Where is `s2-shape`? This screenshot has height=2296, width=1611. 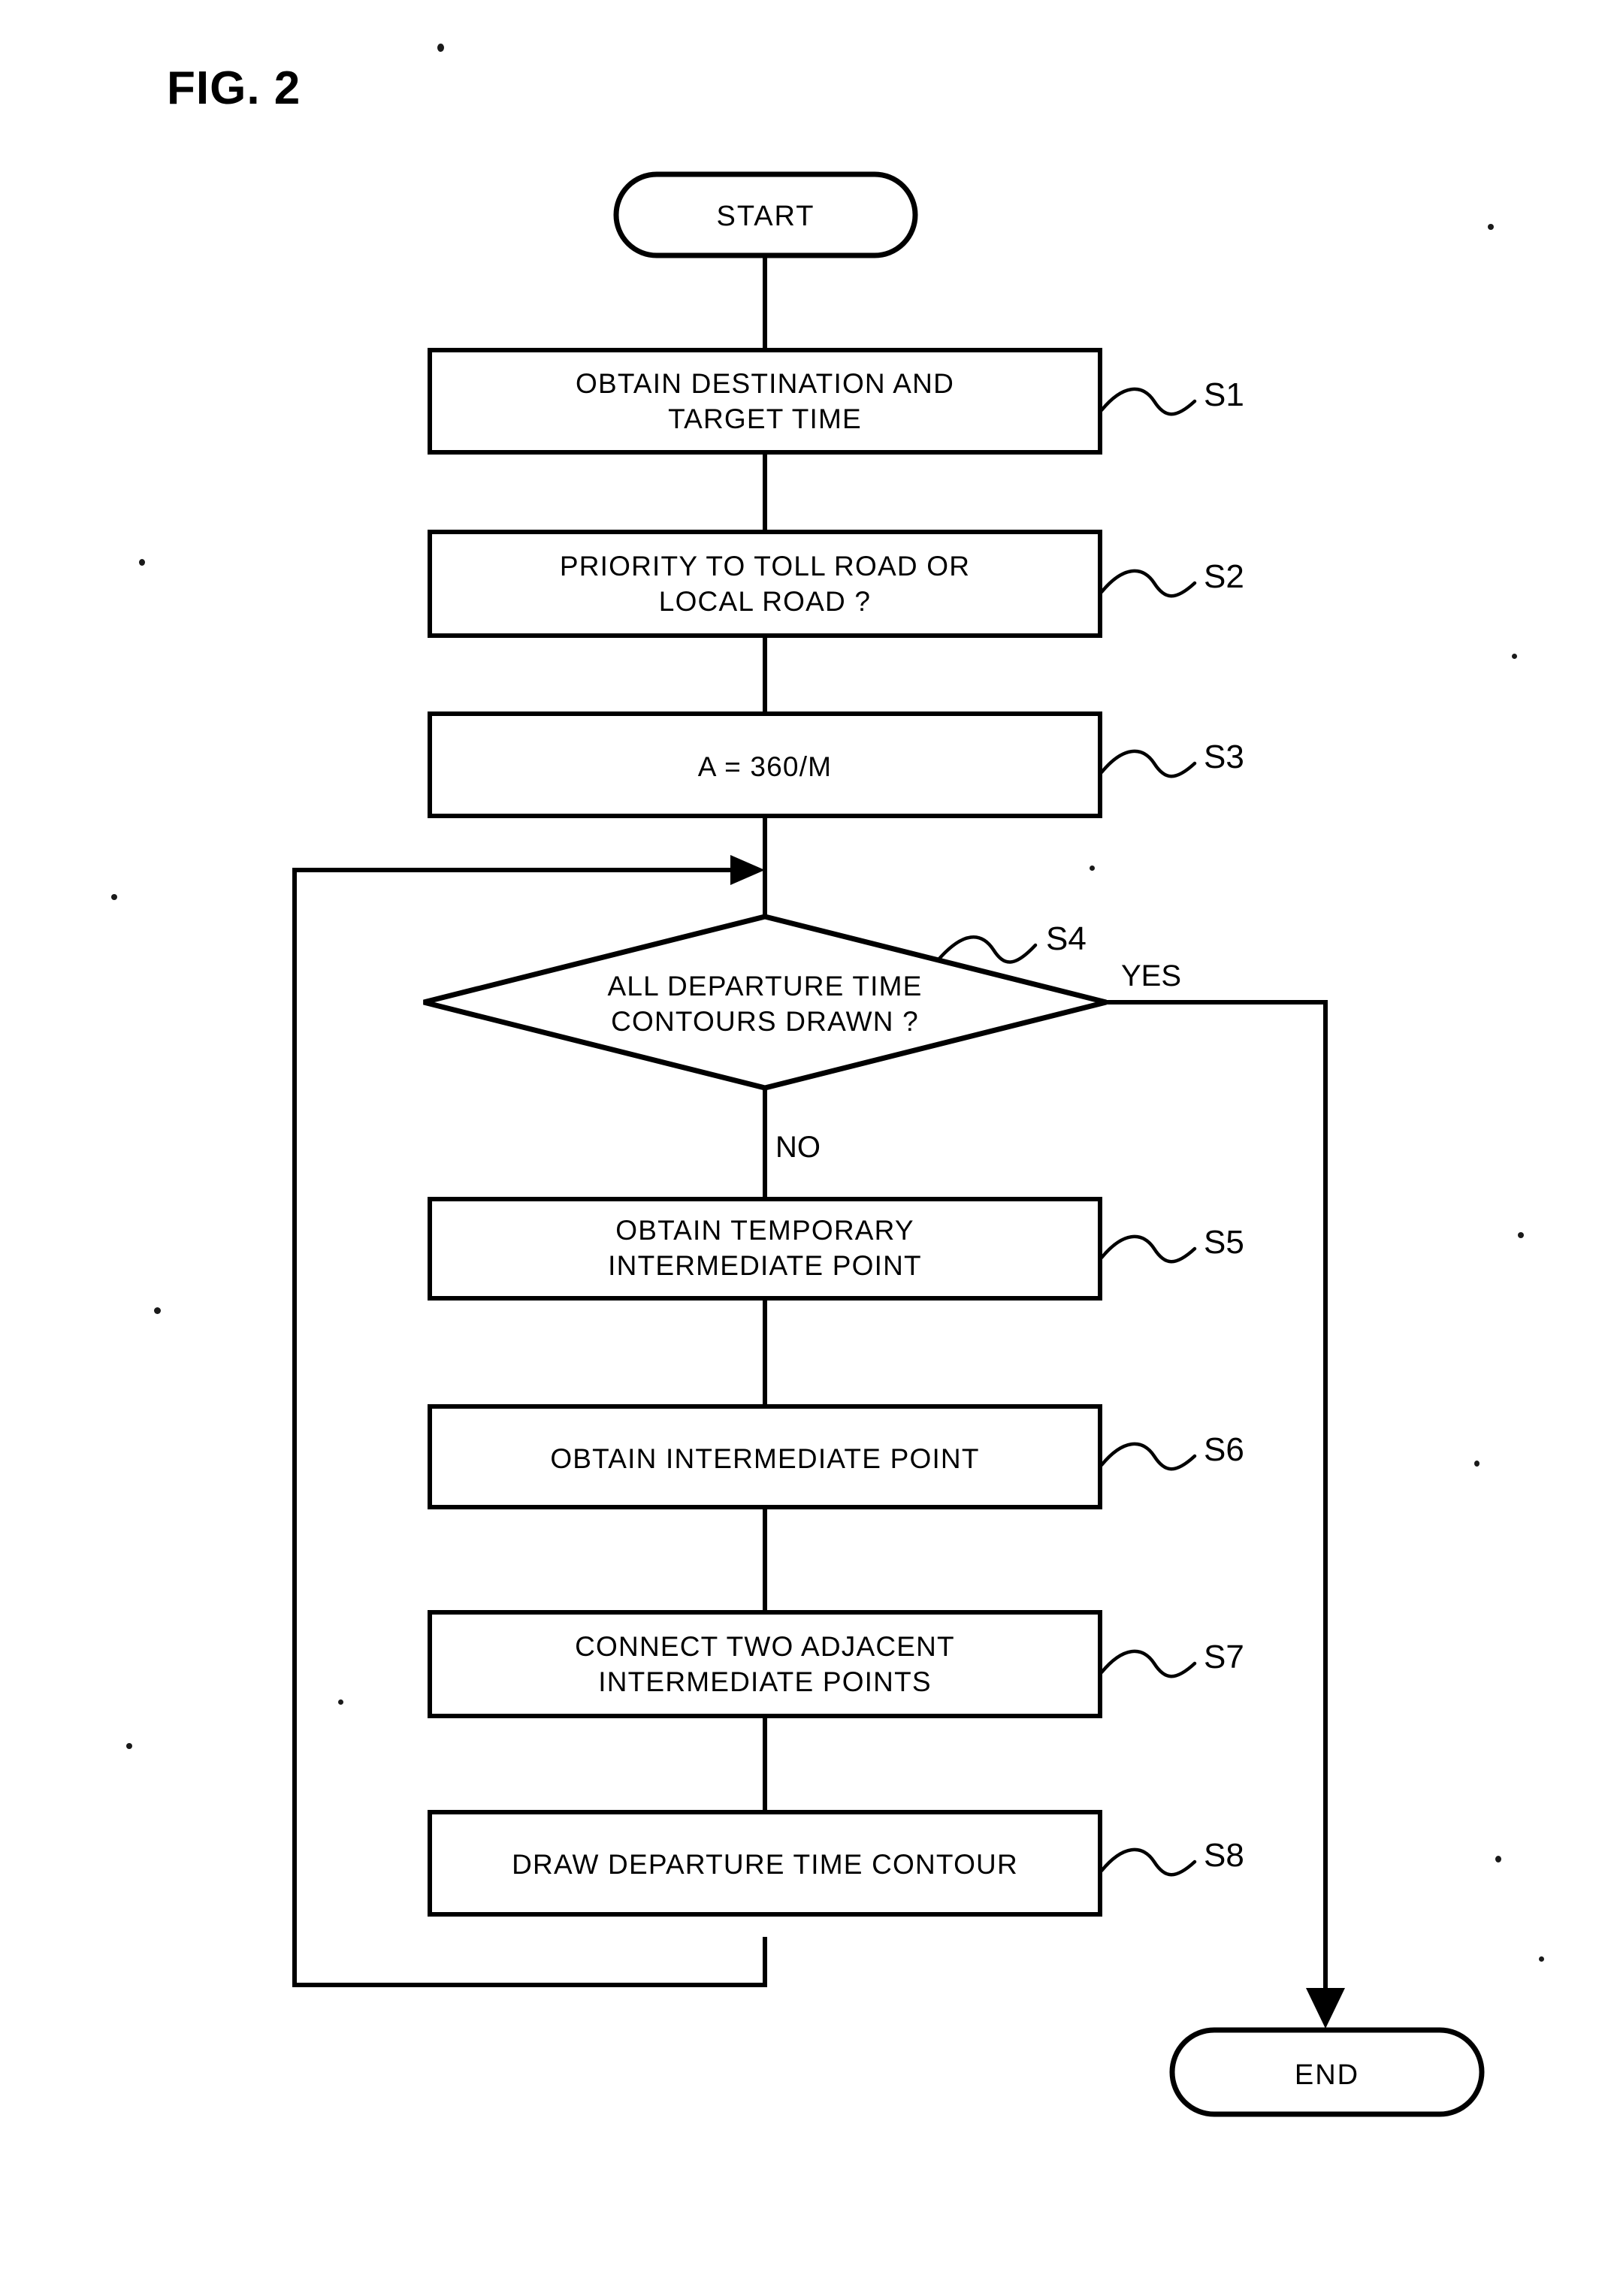
s2-shape is located at coordinates (765, 584).